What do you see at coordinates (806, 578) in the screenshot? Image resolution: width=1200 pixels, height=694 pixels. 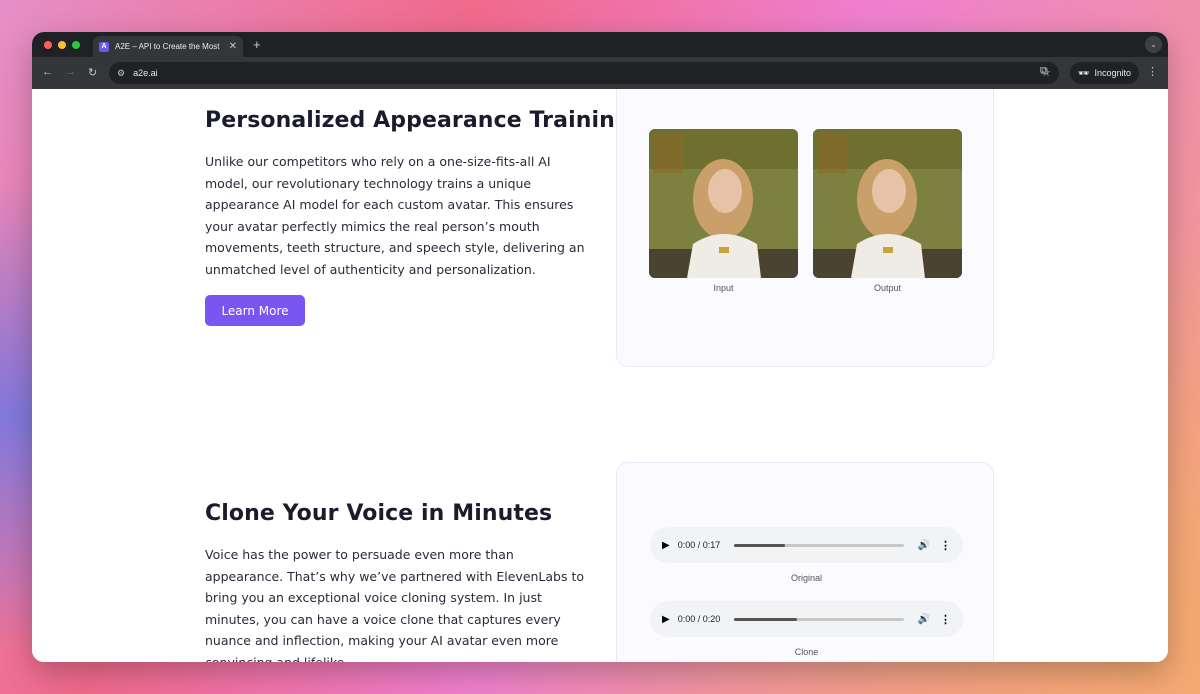 I see `original-caption: Original` at bounding box center [806, 578].